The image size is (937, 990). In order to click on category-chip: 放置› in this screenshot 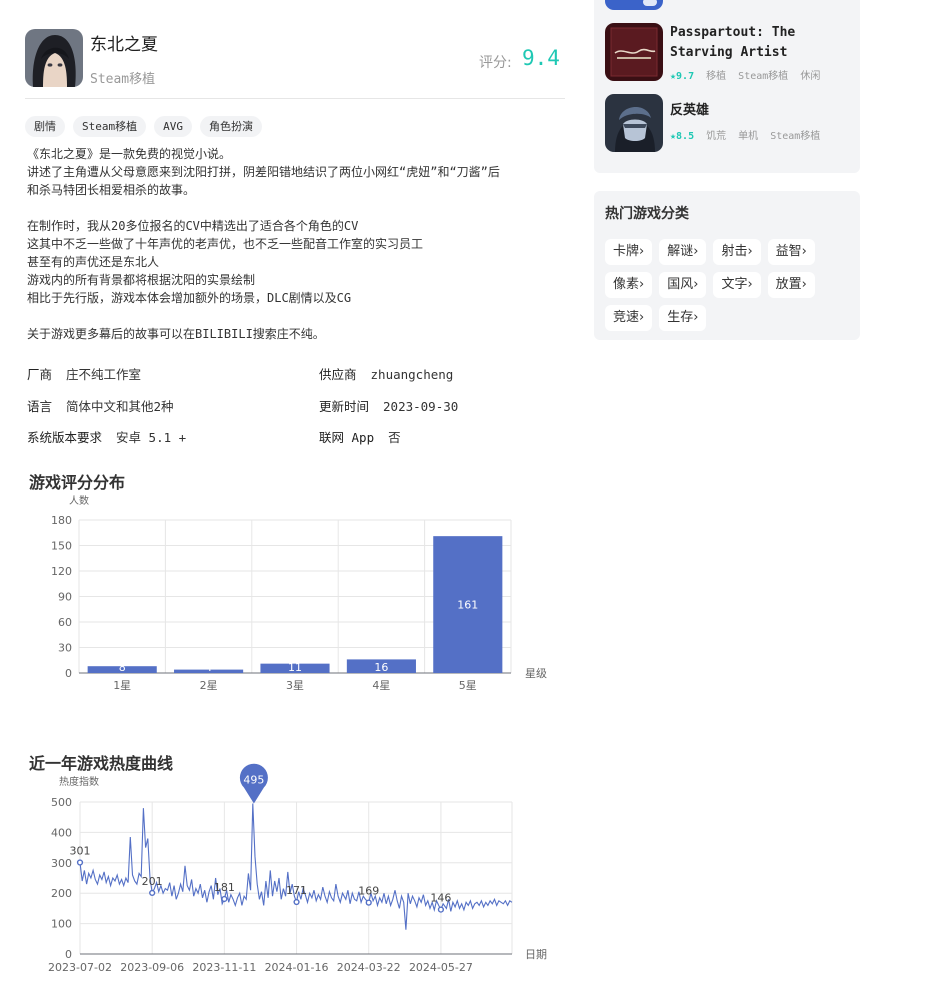, I will do `click(791, 285)`.